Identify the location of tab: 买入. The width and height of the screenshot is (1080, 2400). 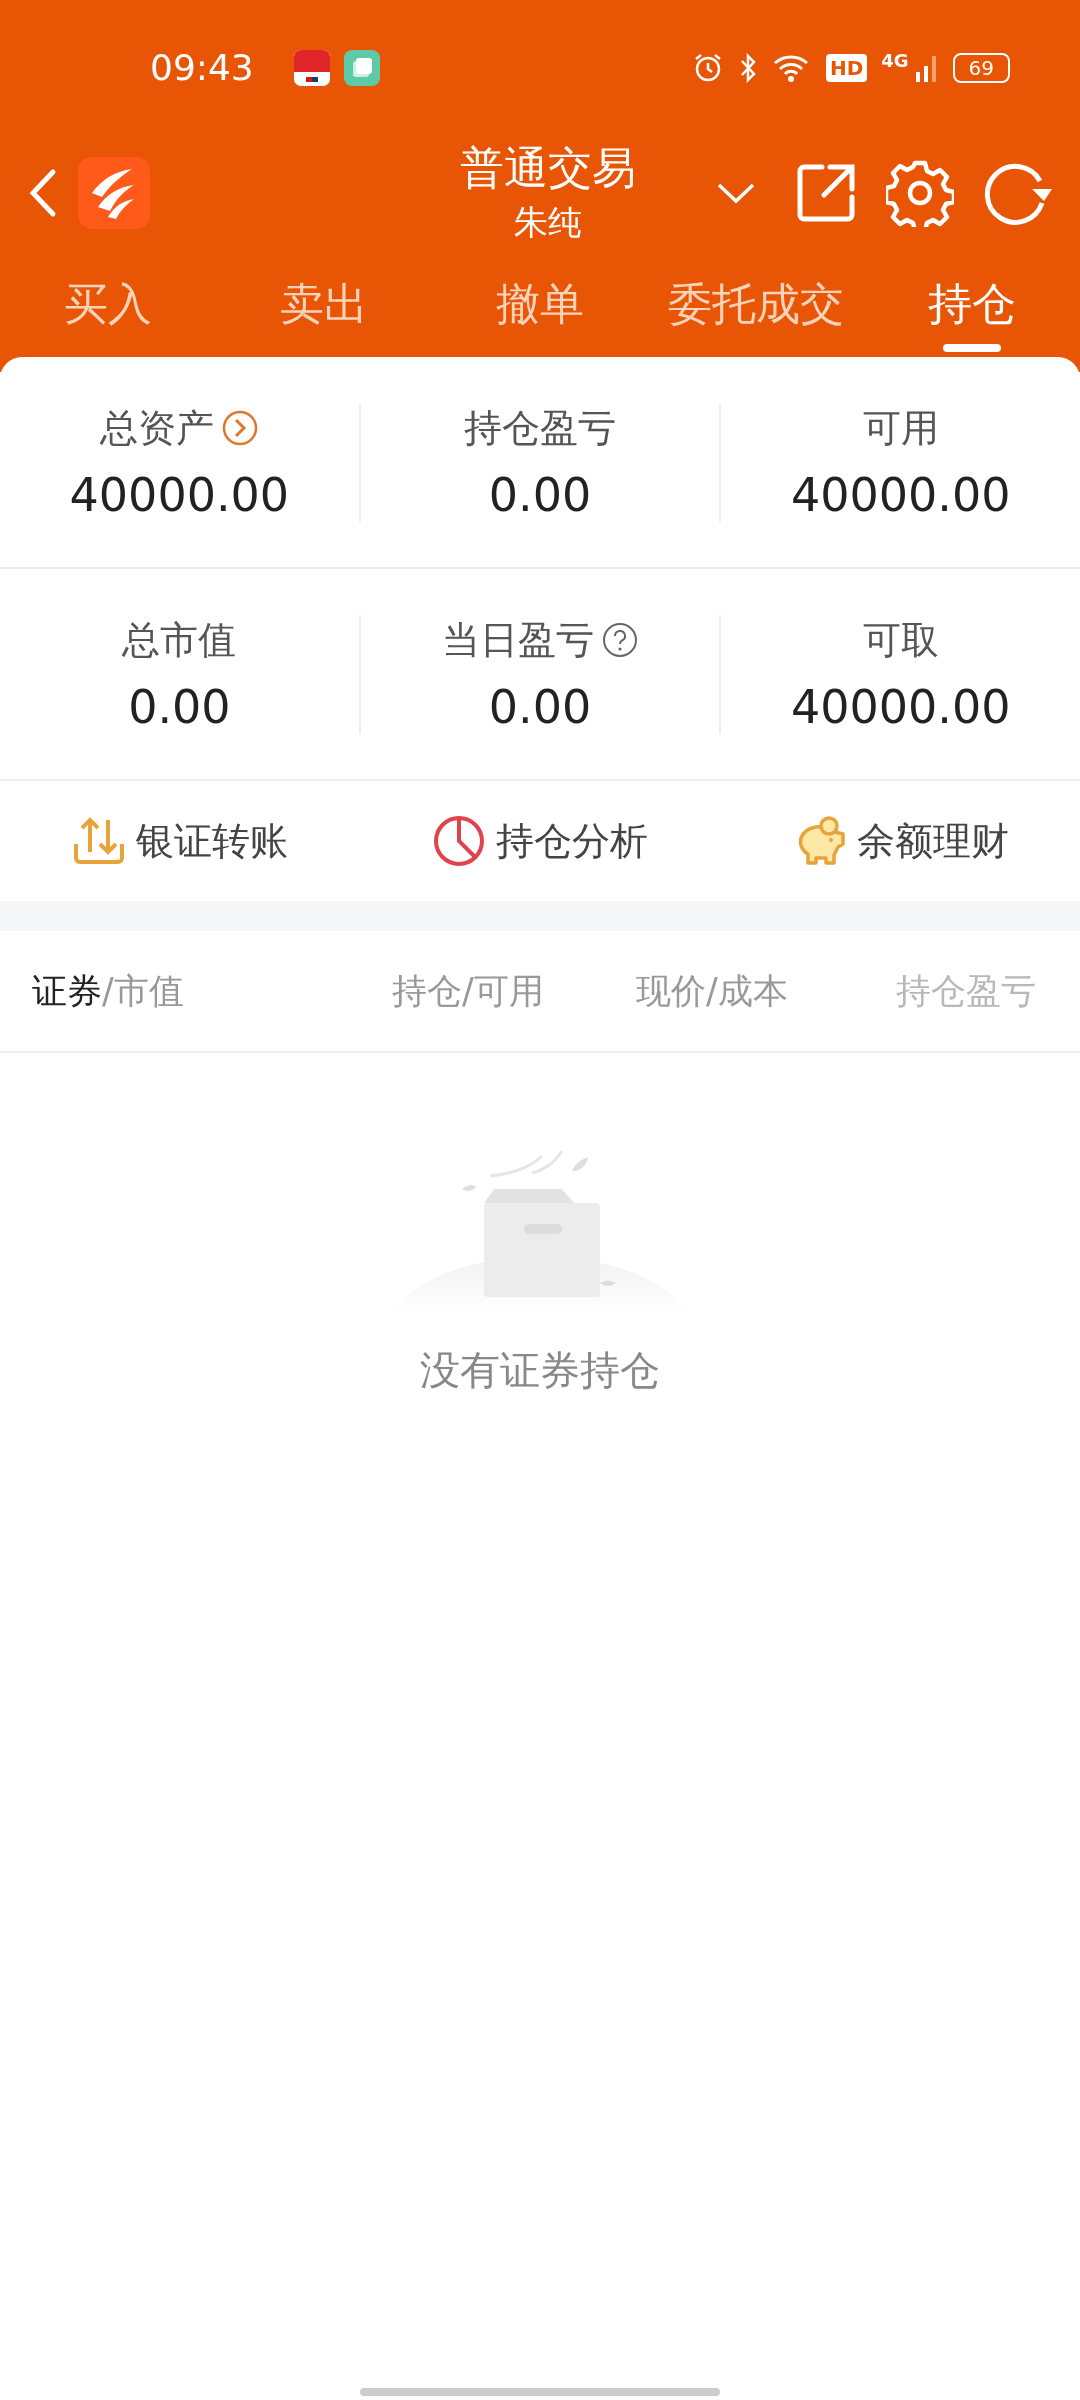
(108, 310).